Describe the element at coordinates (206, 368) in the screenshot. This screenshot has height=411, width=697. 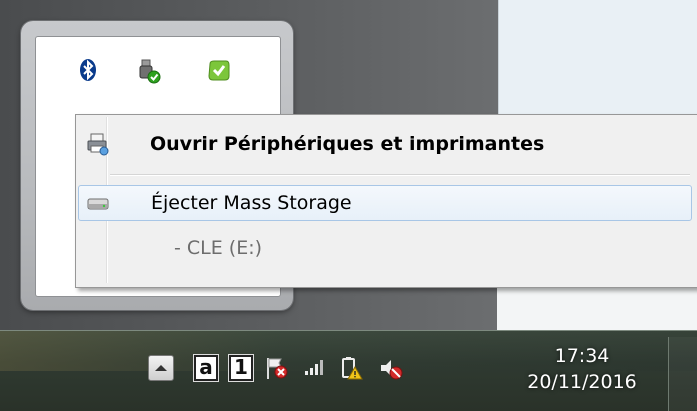
I see `language-indicator: a` at that location.